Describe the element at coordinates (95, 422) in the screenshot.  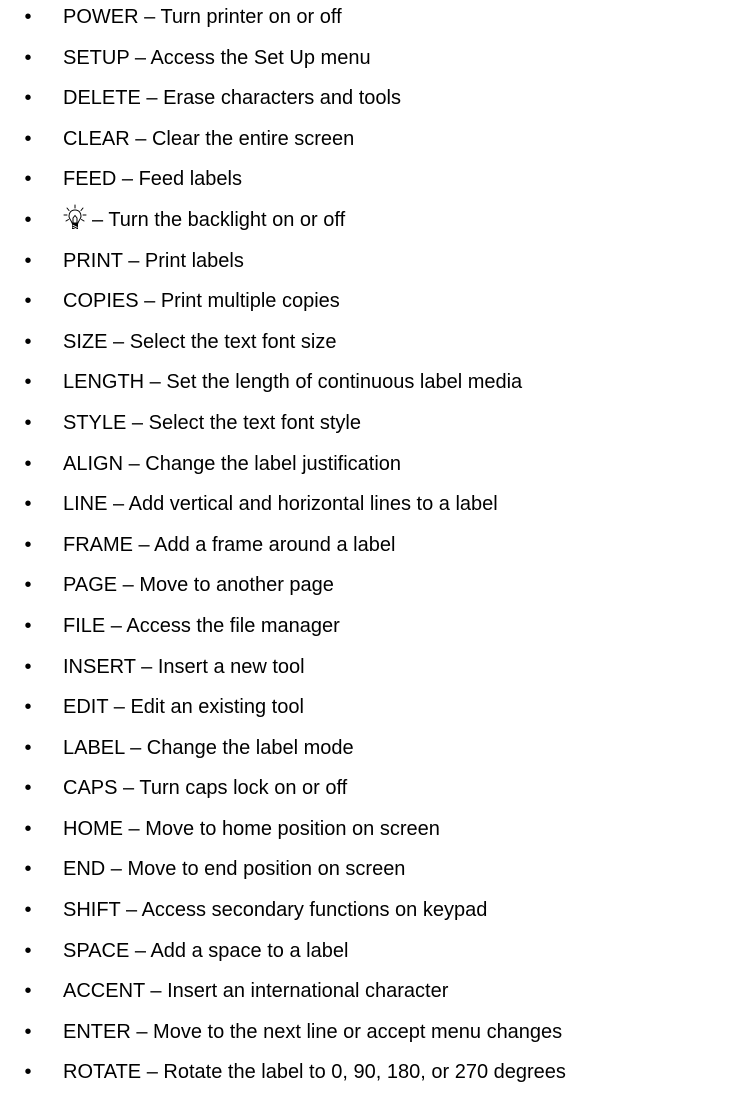
I see `key-name: STYLE` at that location.